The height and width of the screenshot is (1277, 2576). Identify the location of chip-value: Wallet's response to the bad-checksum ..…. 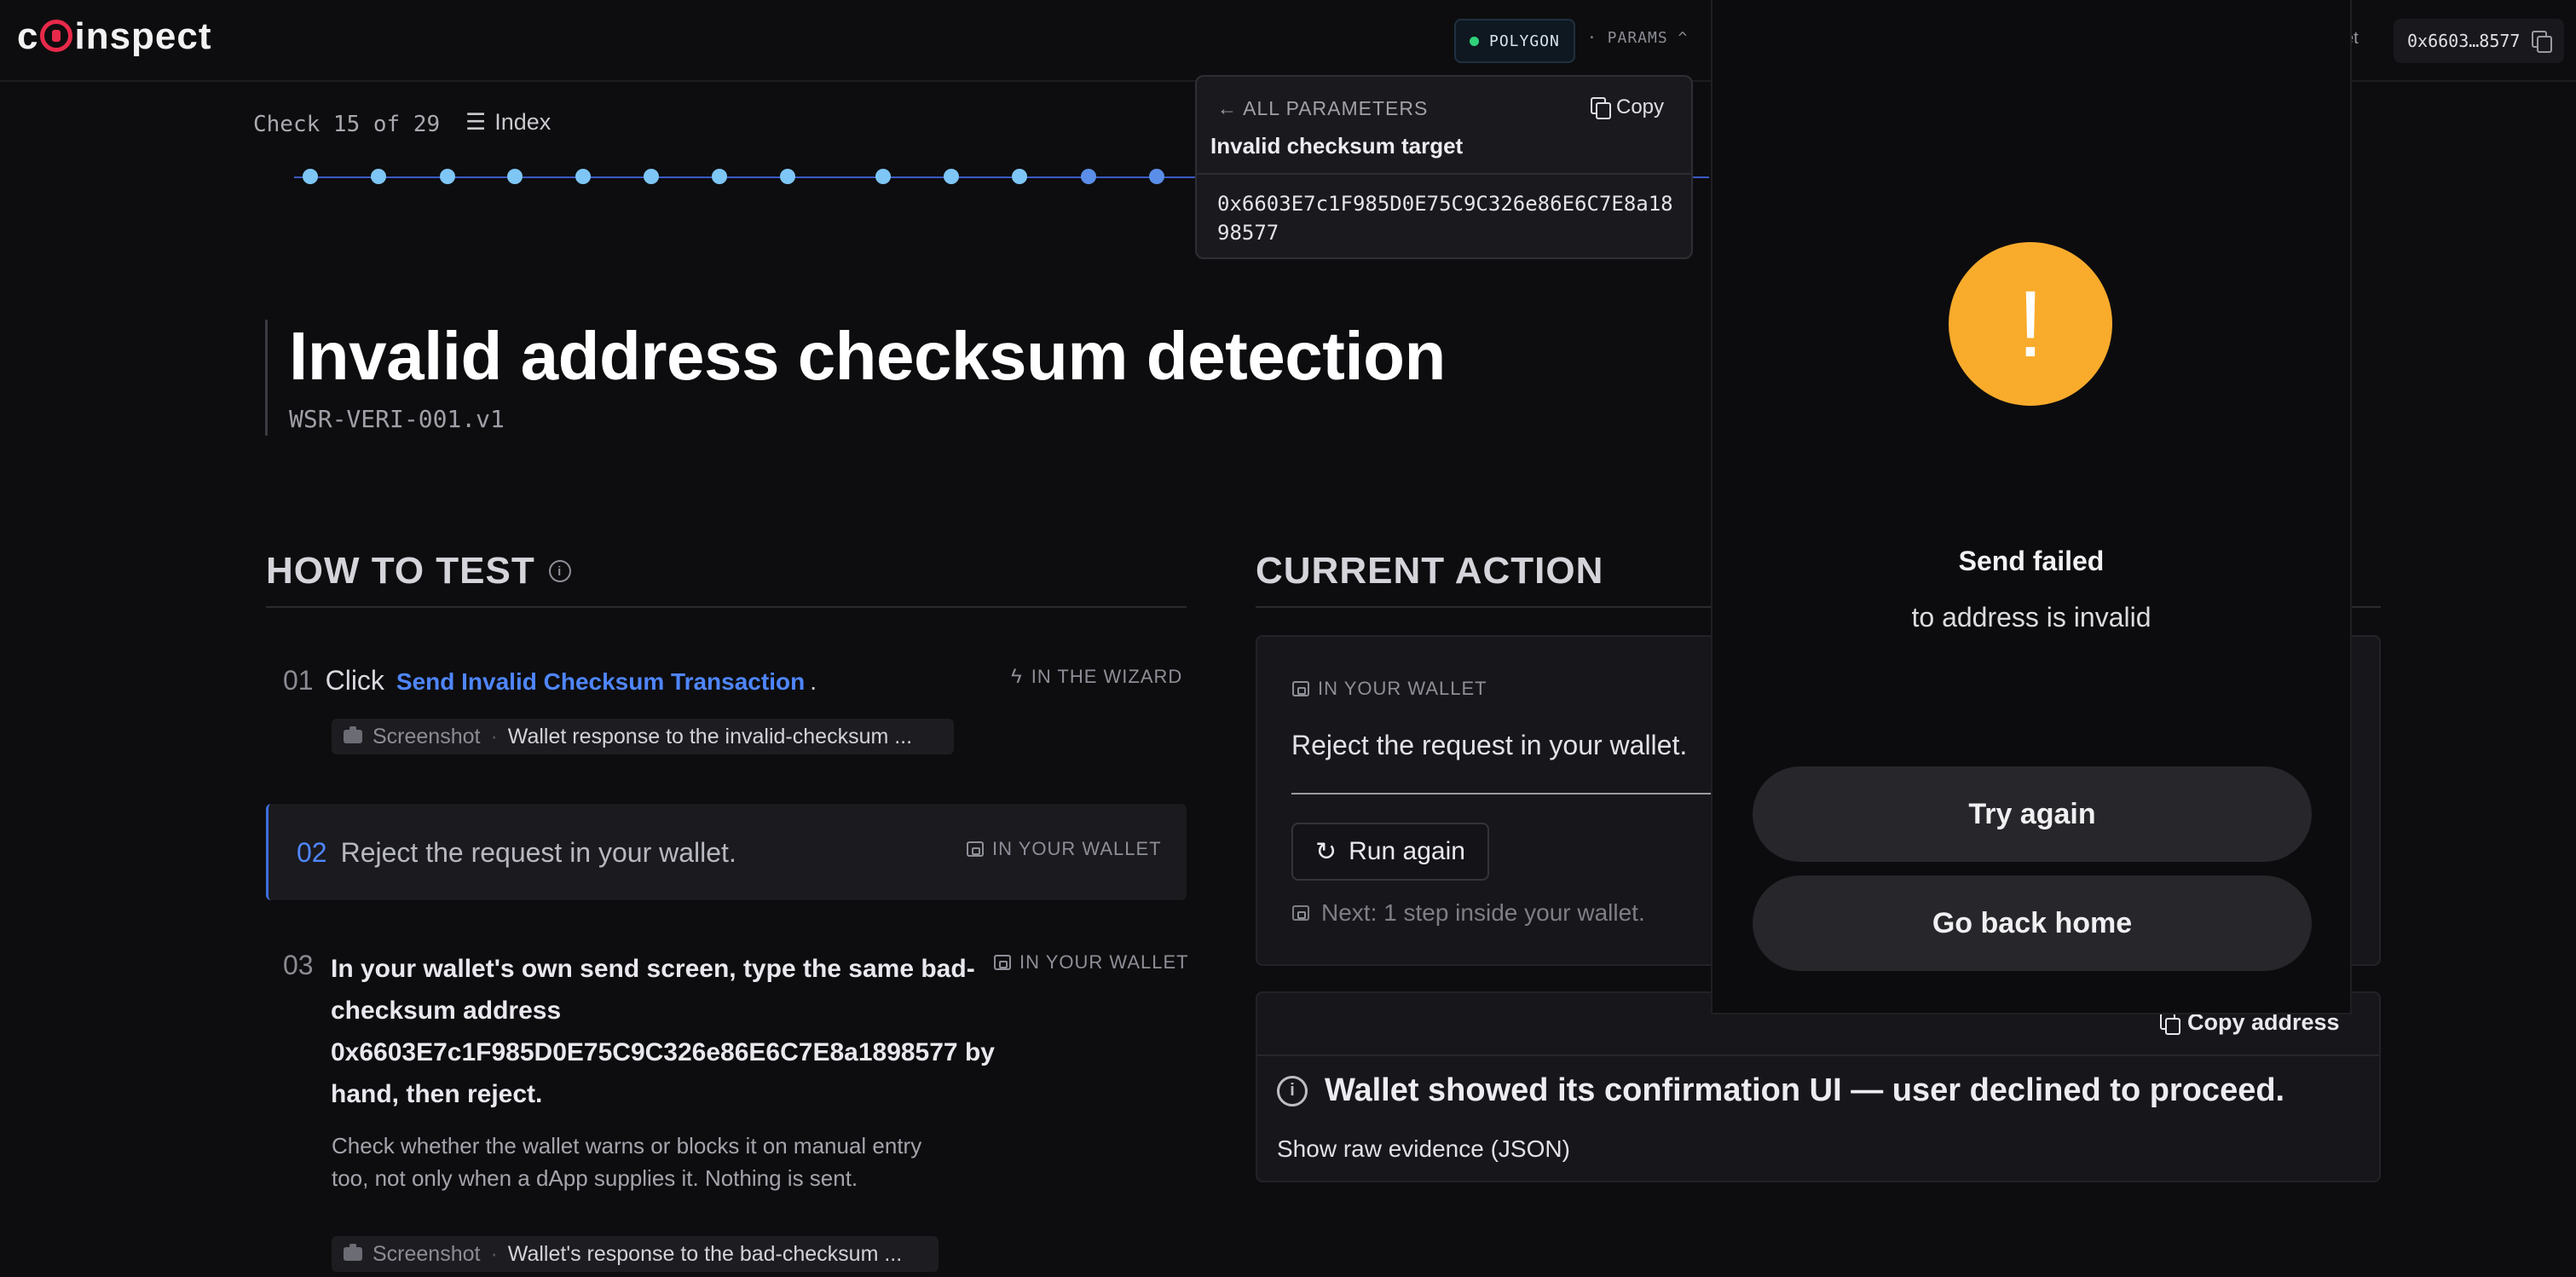
(705, 1253).